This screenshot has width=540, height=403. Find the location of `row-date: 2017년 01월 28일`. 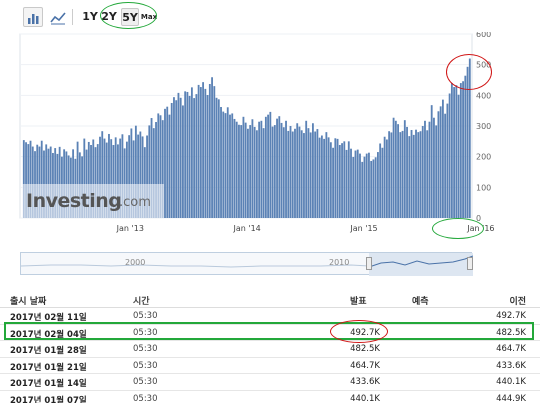

row-date: 2017년 01월 28일 is located at coordinates (48, 351).